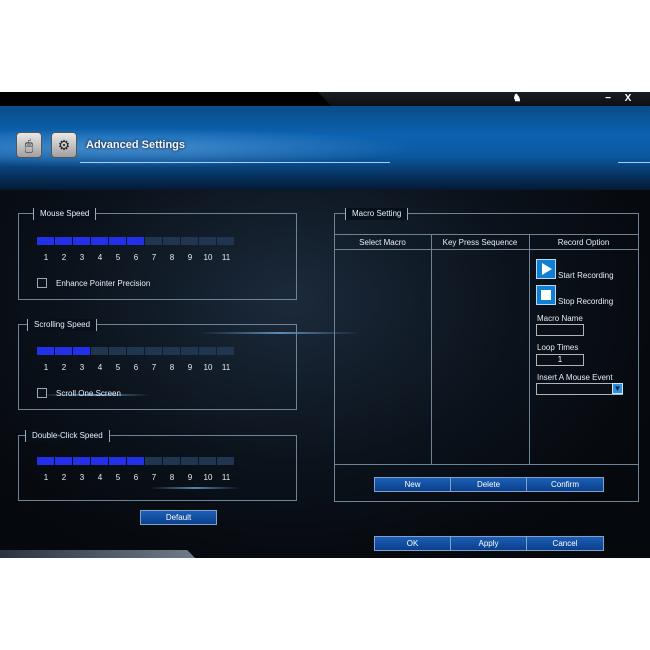 The height and width of the screenshot is (650, 650). Describe the element at coordinates (136, 145) in the screenshot. I see `page-title: Advanced Settings` at that location.